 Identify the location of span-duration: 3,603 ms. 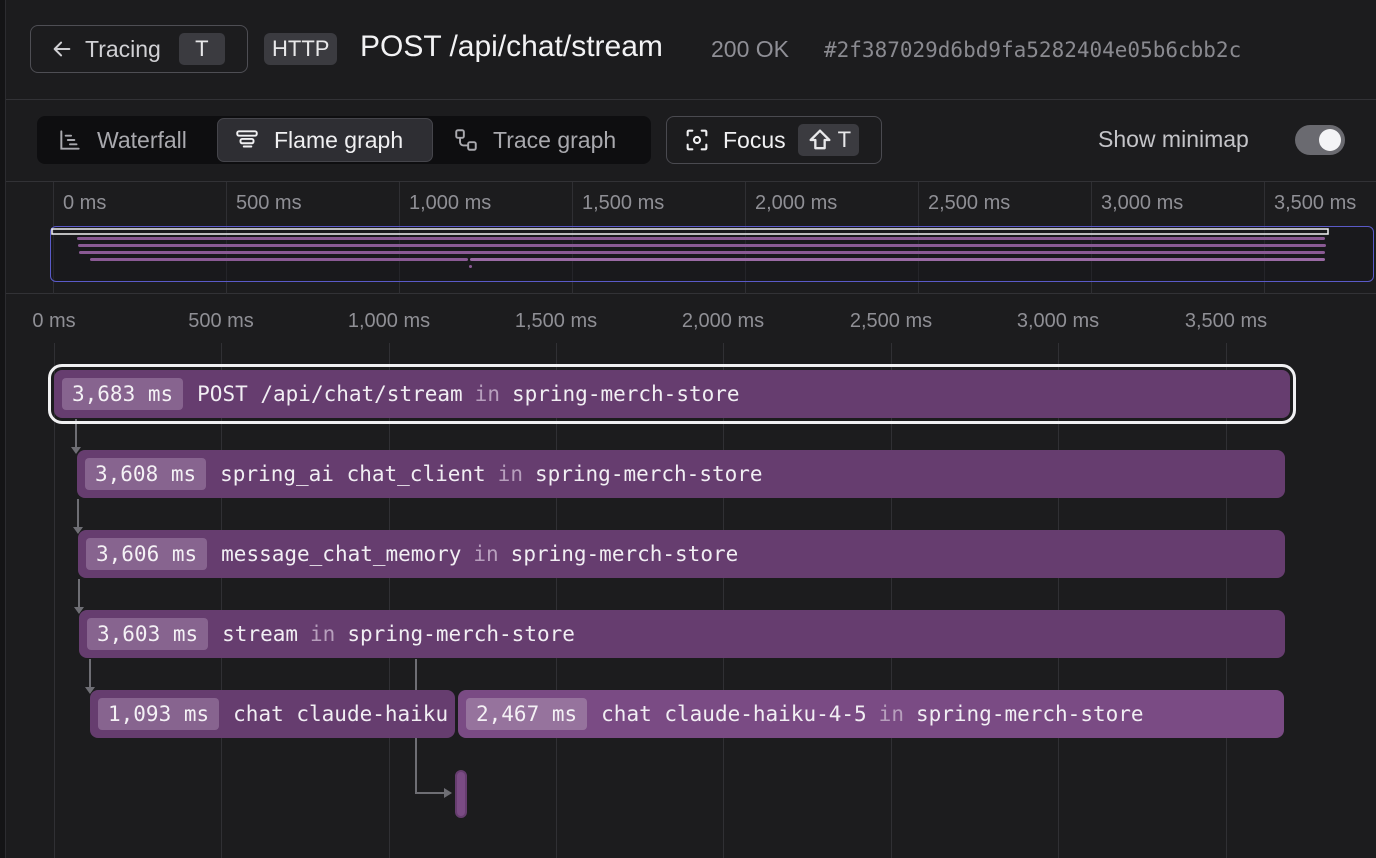
(148, 634).